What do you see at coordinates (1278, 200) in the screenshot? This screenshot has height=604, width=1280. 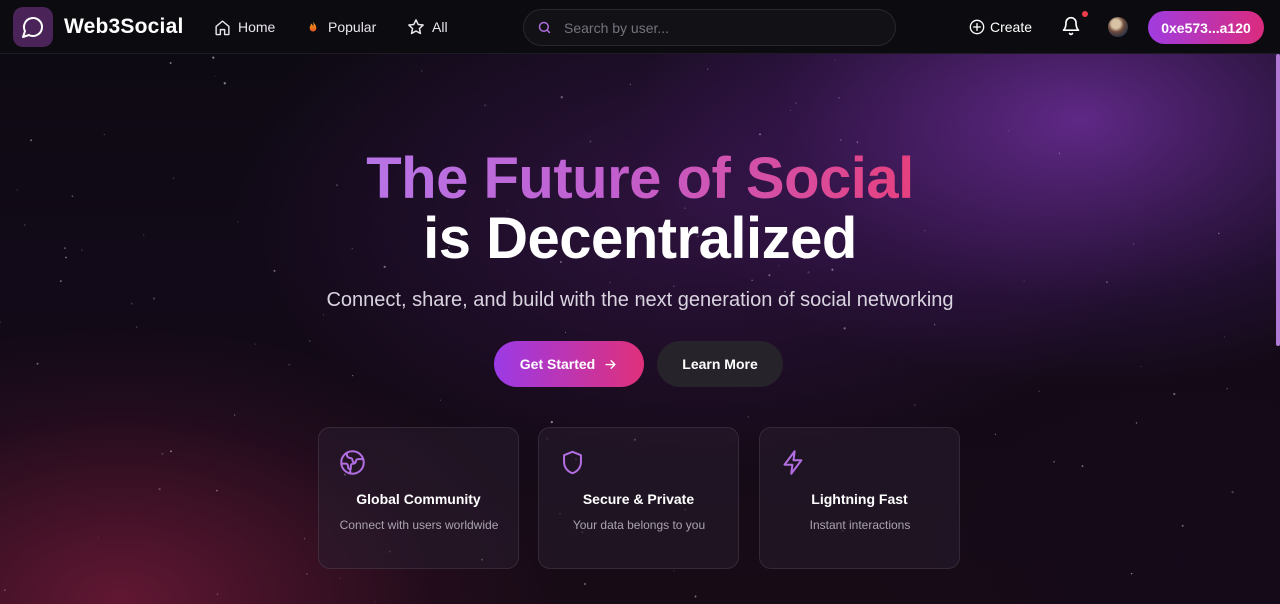 I see `scrollbar` at bounding box center [1278, 200].